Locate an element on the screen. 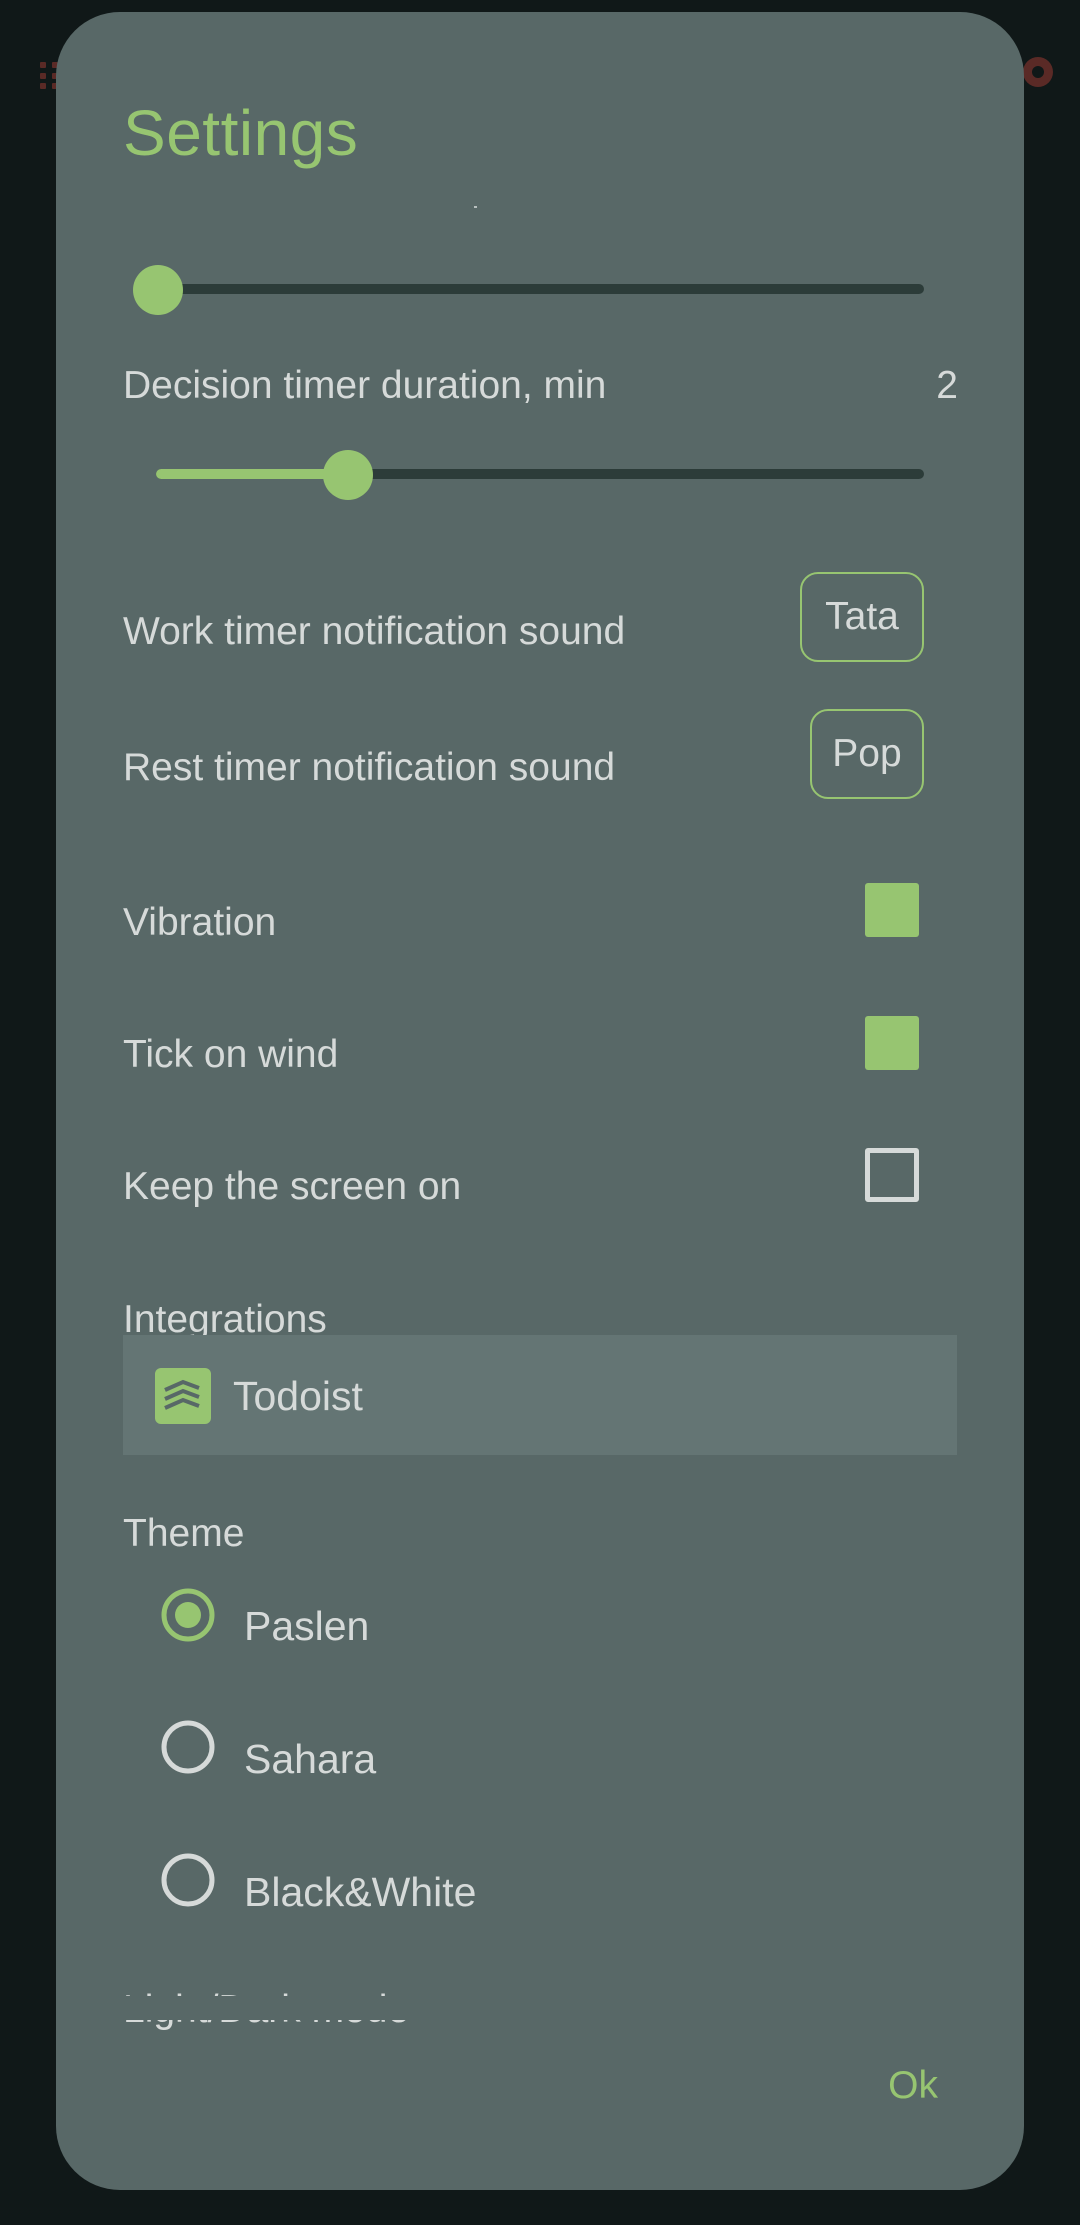  decision-timer-label: Decision timer duration, min is located at coordinates (365, 385).